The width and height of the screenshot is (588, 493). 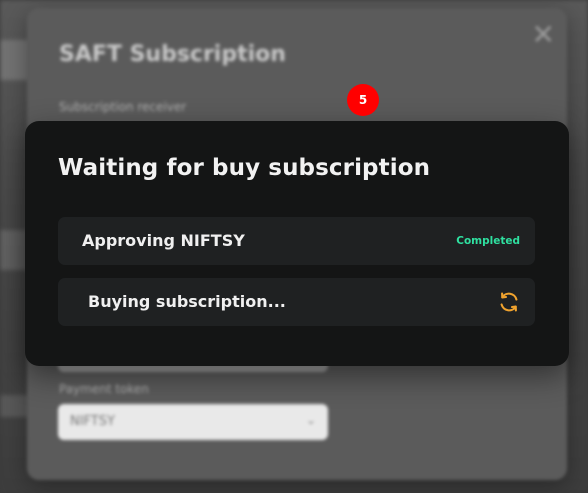 What do you see at coordinates (296, 241) in the screenshot?
I see `step-row-approve: Approving NIFTSY Completed` at bounding box center [296, 241].